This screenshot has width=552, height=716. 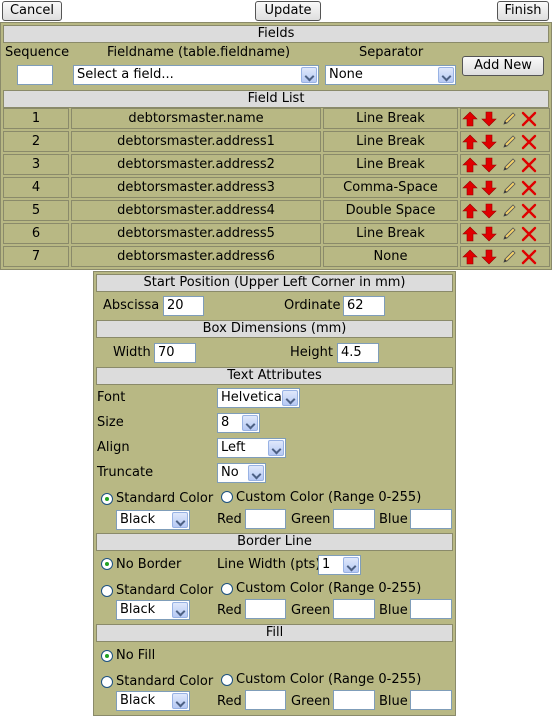 What do you see at coordinates (165, 498) in the screenshot?
I see `text-standard-color-label: Standard Color` at bounding box center [165, 498].